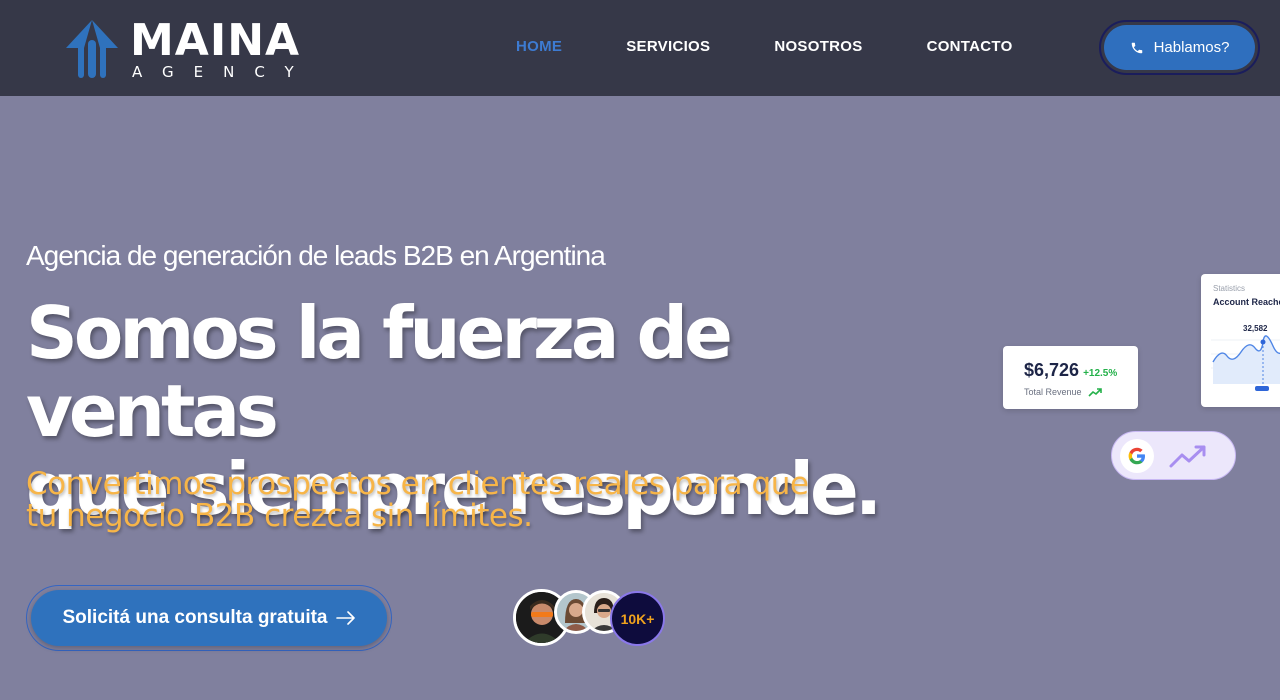  I want to click on main-nav: HOME SERVICIOS NOSOTROS CONTACTO, so click(764, 46).